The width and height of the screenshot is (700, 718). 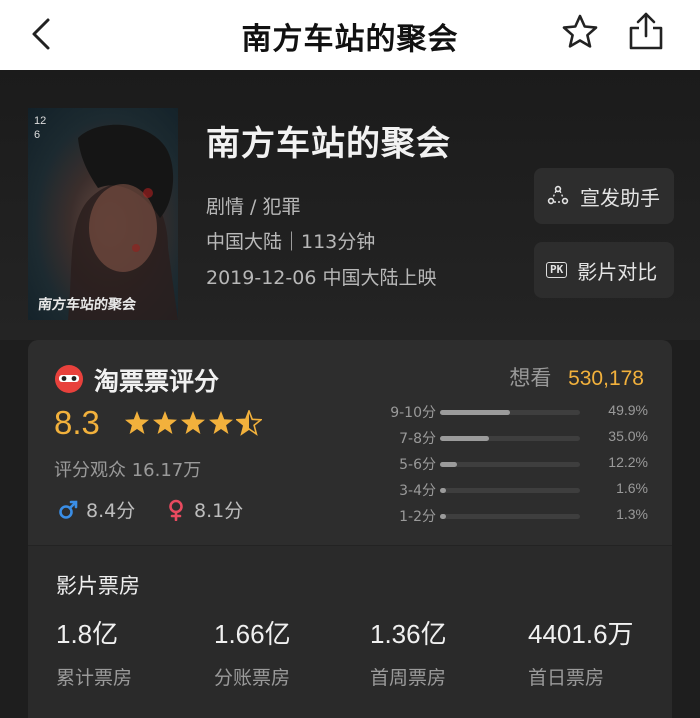 I want to click on promo-assistant-button: 宣发助手, so click(x=604, y=196).